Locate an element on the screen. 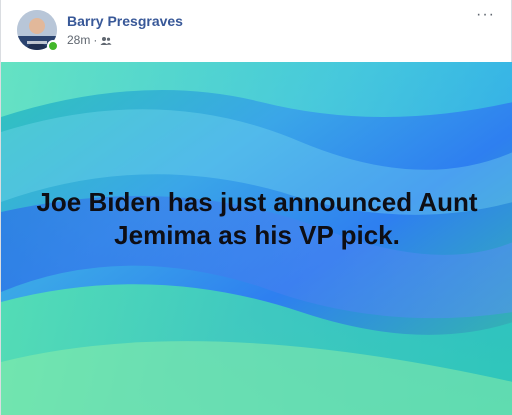 The image size is (512, 415). post-timestamp: 28m is located at coordinates (78, 40).